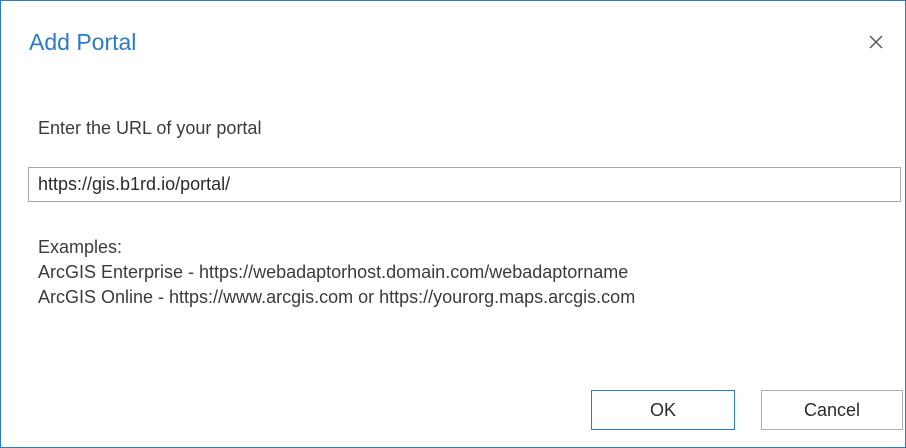 This screenshot has height=448, width=906. I want to click on dialog-title: Add Portal, so click(83, 42).